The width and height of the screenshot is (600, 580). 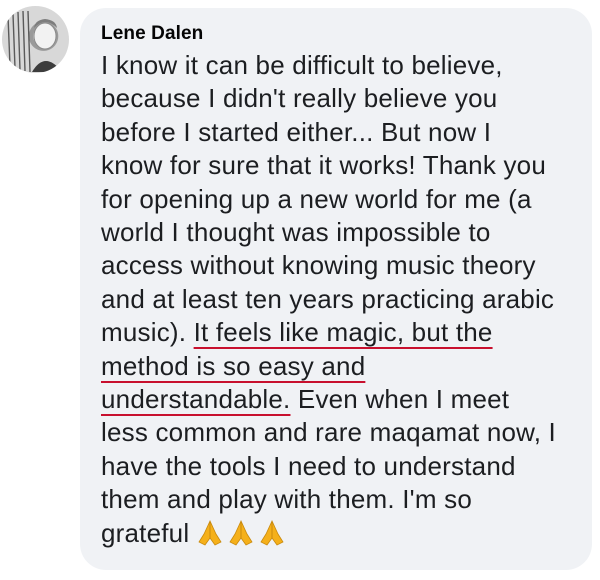 What do you see at coordinates (196, 399) in the screenshot?
I see `underlined-highlight: understandable.` at bounding box center [196, 399].